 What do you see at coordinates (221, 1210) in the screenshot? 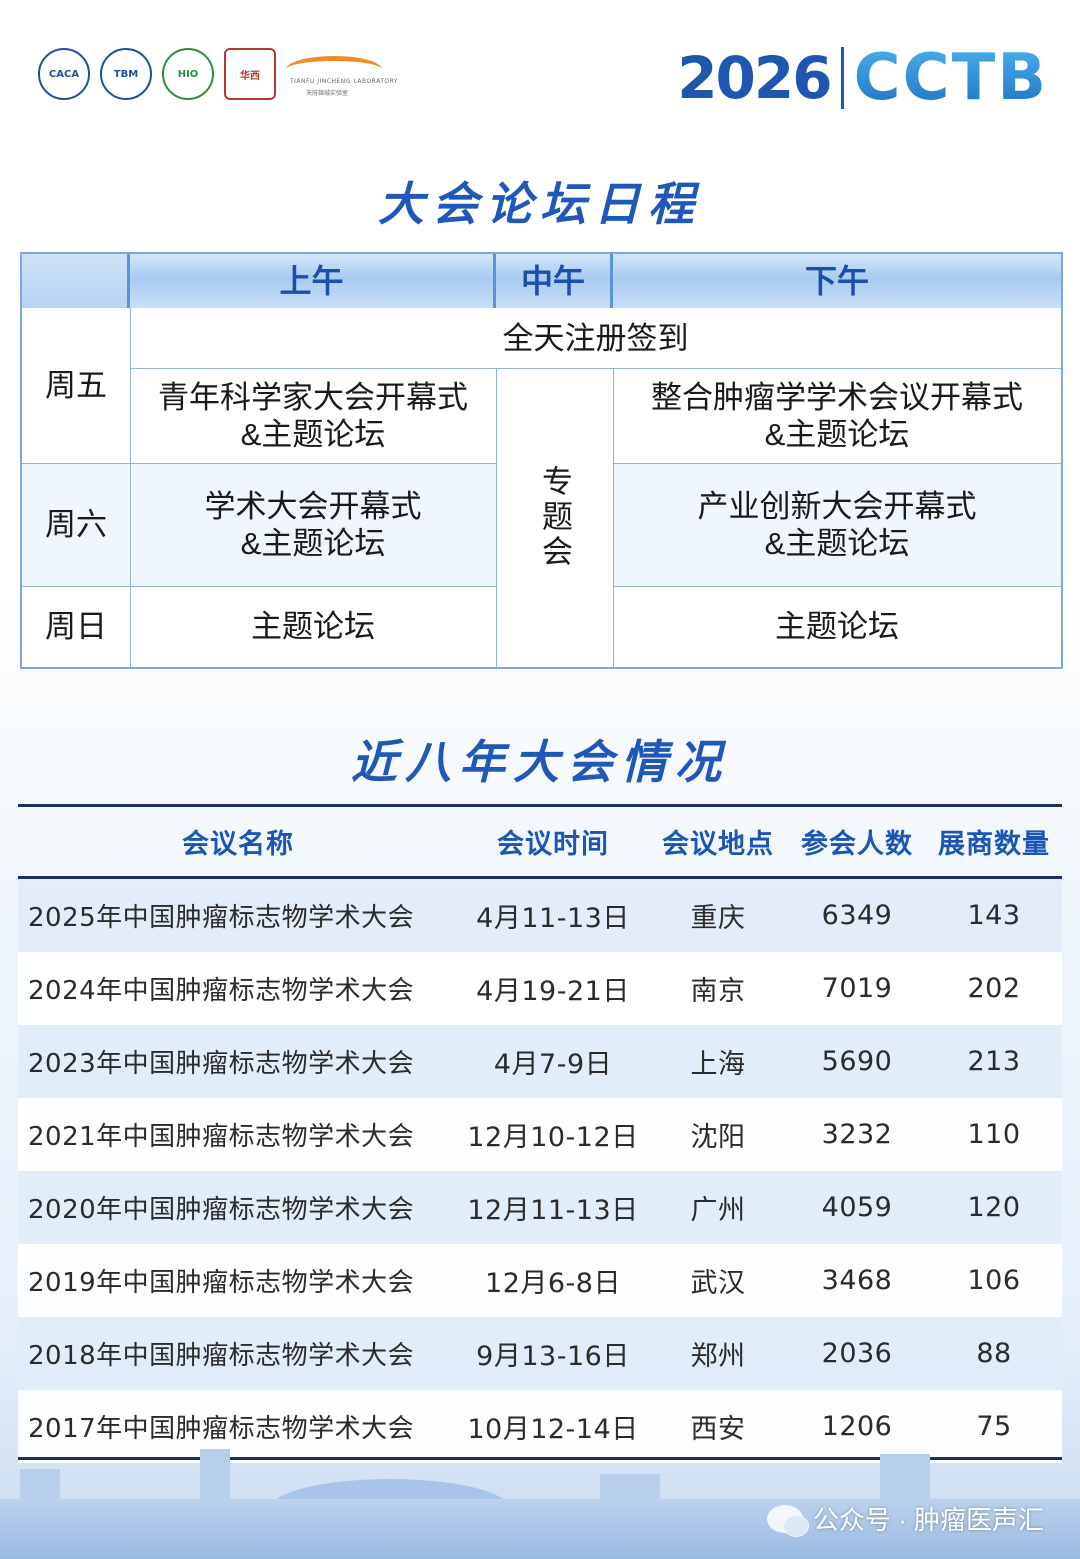
I see `cell-meeting-name: 2020年中国肿瘤标志物学术大会` at bounding box center [221, 1210].